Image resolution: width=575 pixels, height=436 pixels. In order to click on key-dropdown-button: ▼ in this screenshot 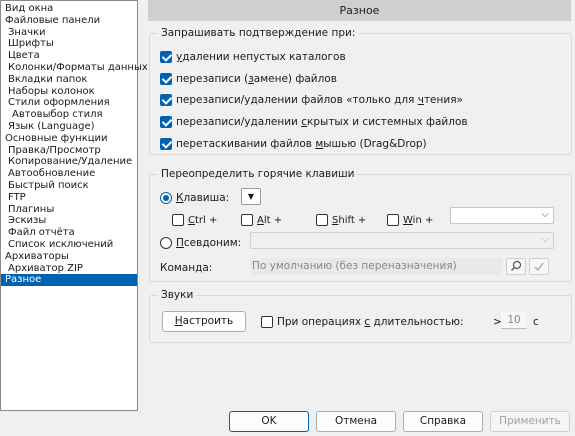, I will do `click(251, 196)`.